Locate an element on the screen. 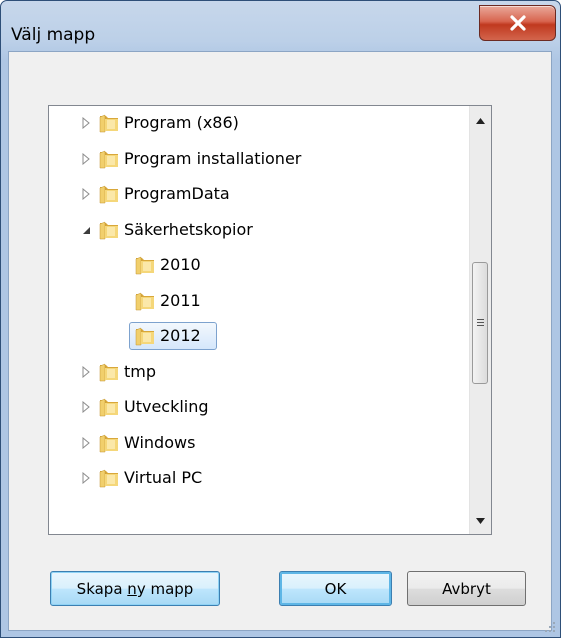 The image size is (561, 638). tree-item: Virtual PC is located at coordinates (259, 478).